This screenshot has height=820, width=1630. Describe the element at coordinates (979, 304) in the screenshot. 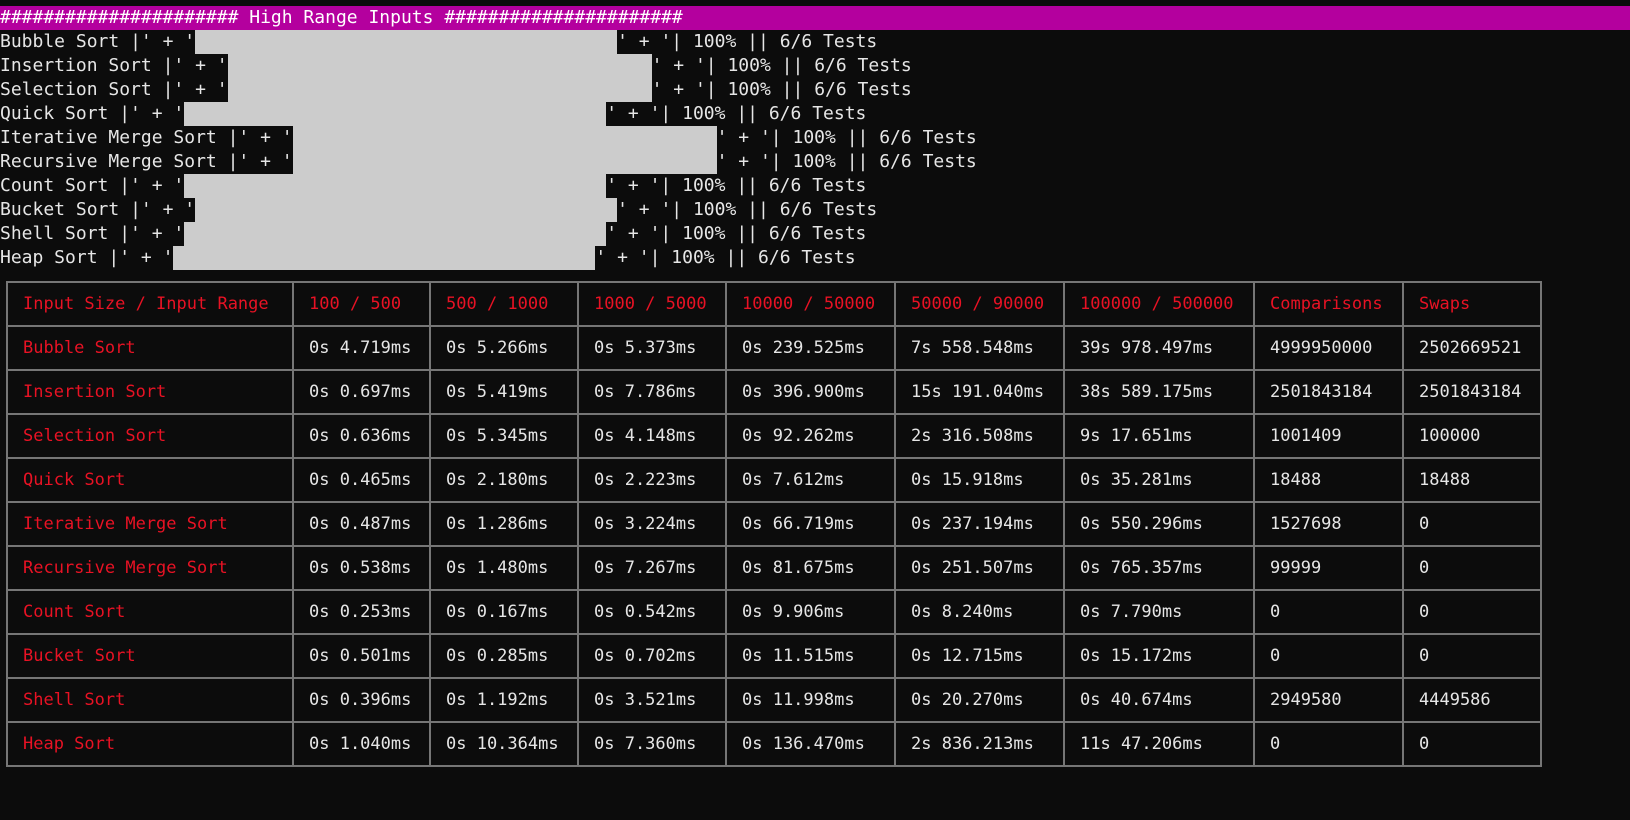

I see `column-header: 50000 / 90000` at that location.